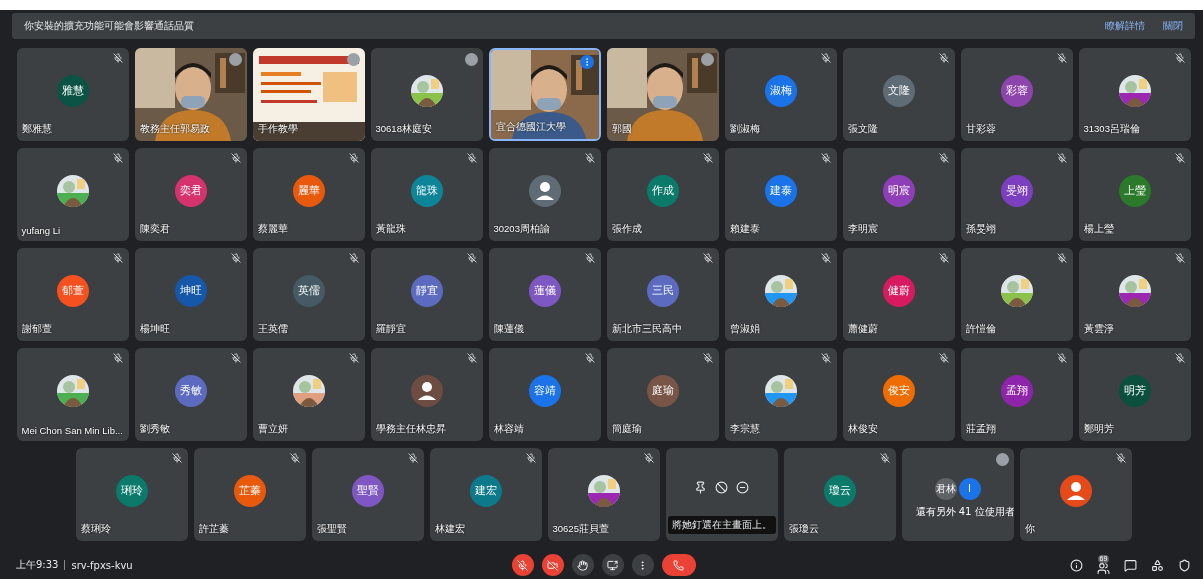  Describe the element at coordinates (1134, 390) in the screenshot. I see `avatar-initials: 明芳` at that location.